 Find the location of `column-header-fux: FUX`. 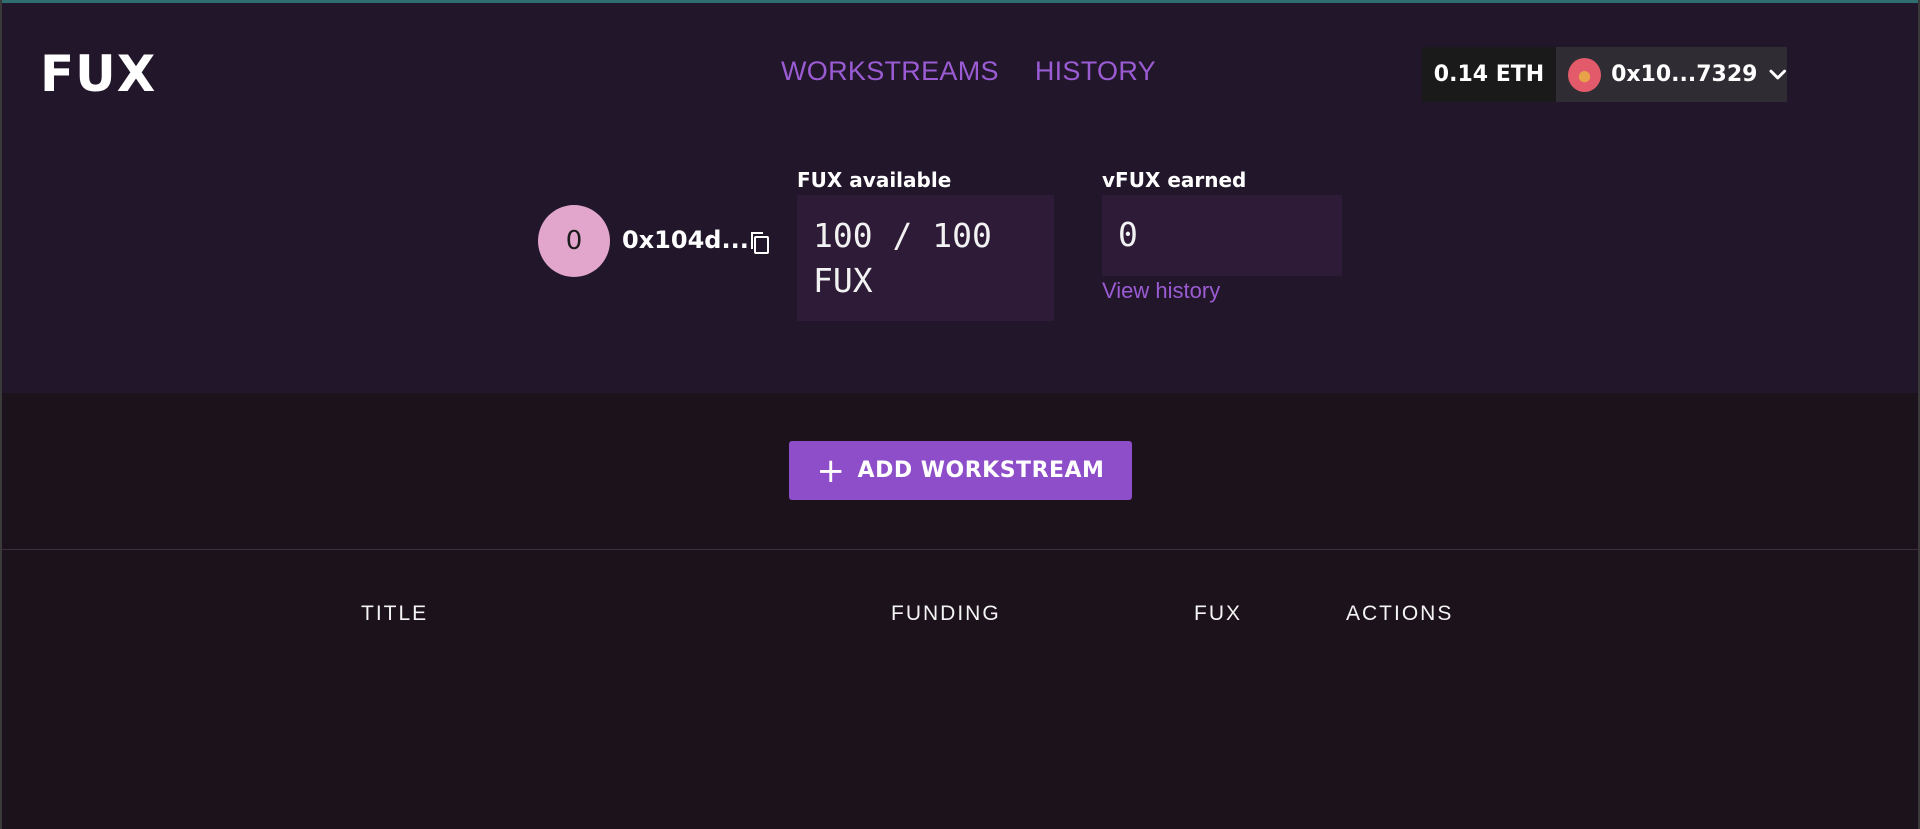

column-header-fux: FUX is located at coordinates (1218, 614).